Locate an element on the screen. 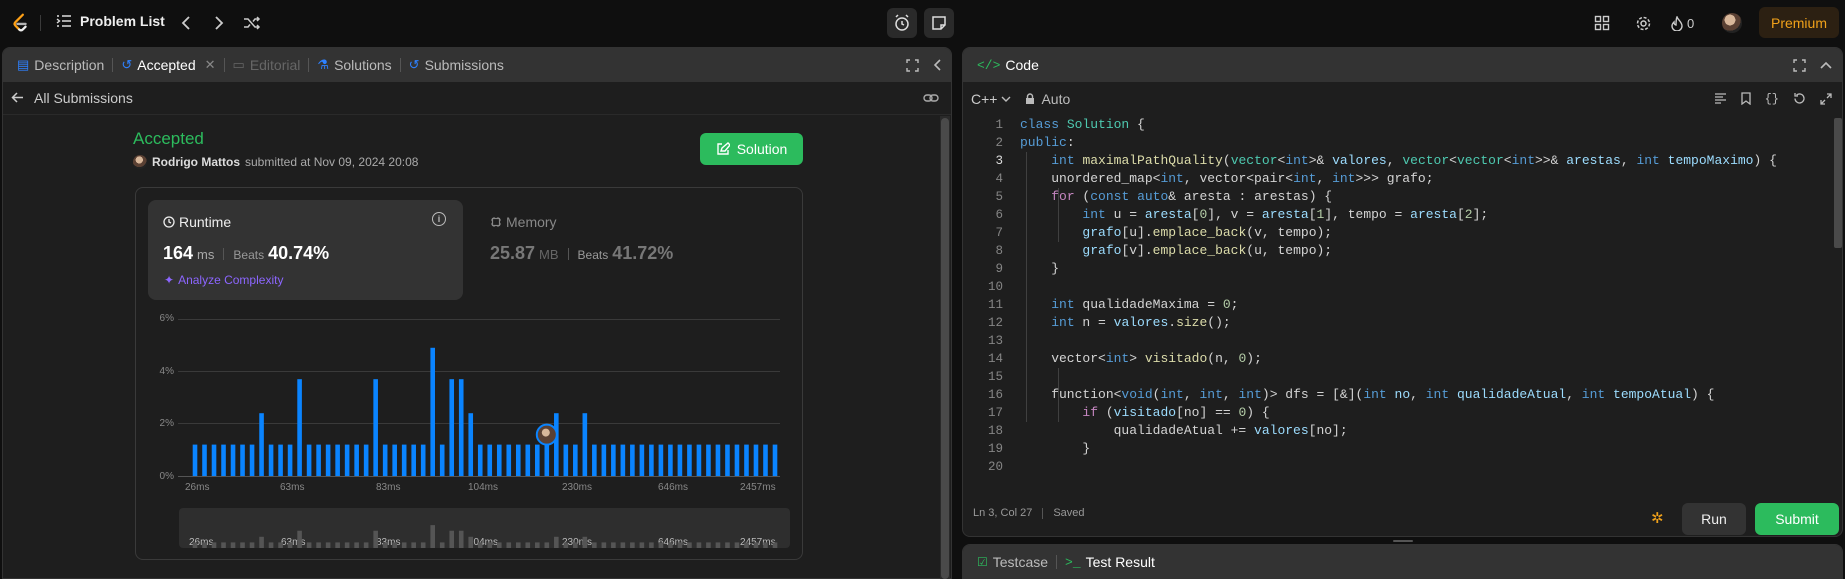  info-icon: i is located at coordinates (439, 219).